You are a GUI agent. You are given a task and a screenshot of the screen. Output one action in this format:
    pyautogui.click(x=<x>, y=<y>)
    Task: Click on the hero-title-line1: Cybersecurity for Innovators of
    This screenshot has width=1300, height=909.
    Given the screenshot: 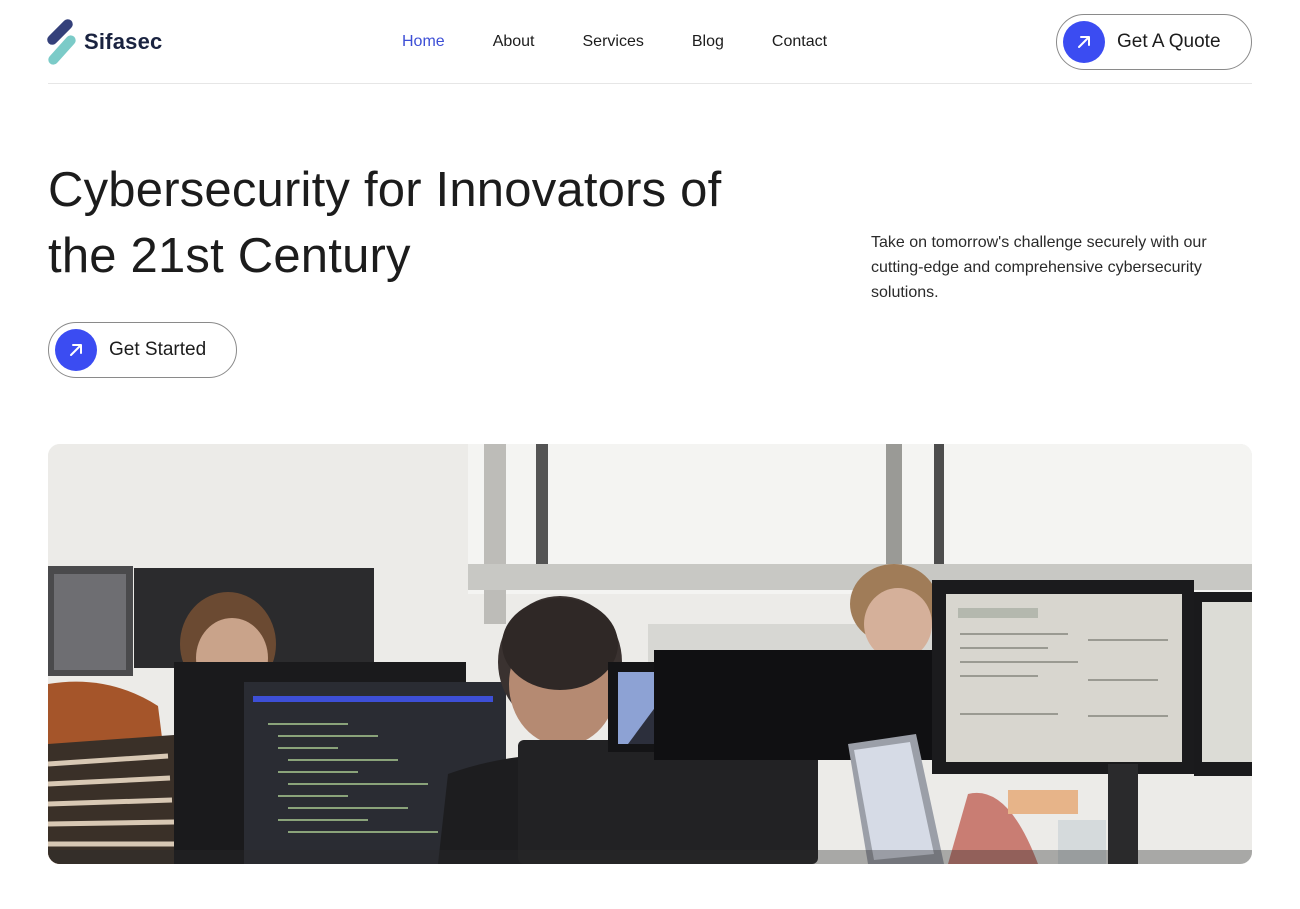 What is the action you would take?
    pyautogui.click(x=385, y=190)
    